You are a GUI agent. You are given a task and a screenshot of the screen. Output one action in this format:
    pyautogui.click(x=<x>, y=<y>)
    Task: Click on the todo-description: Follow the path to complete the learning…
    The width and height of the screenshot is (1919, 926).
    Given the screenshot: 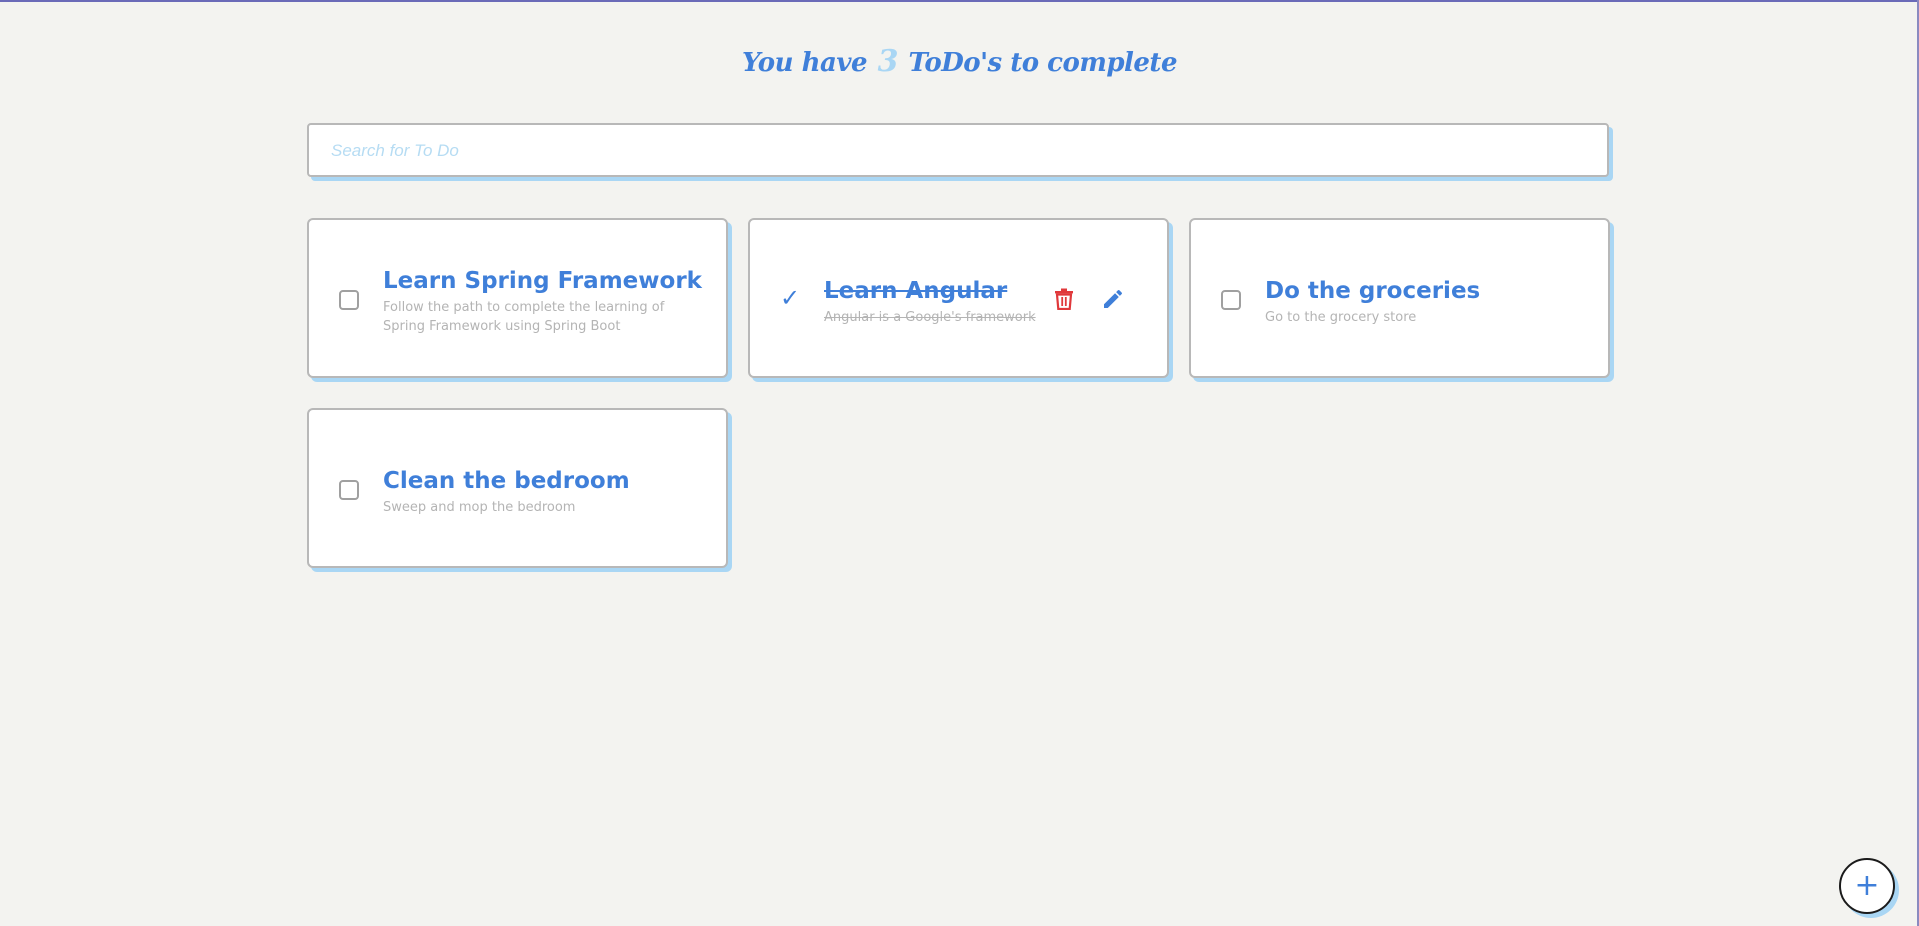 What is the action you would take?
    pyautogui.click(x=524, y=317)
    